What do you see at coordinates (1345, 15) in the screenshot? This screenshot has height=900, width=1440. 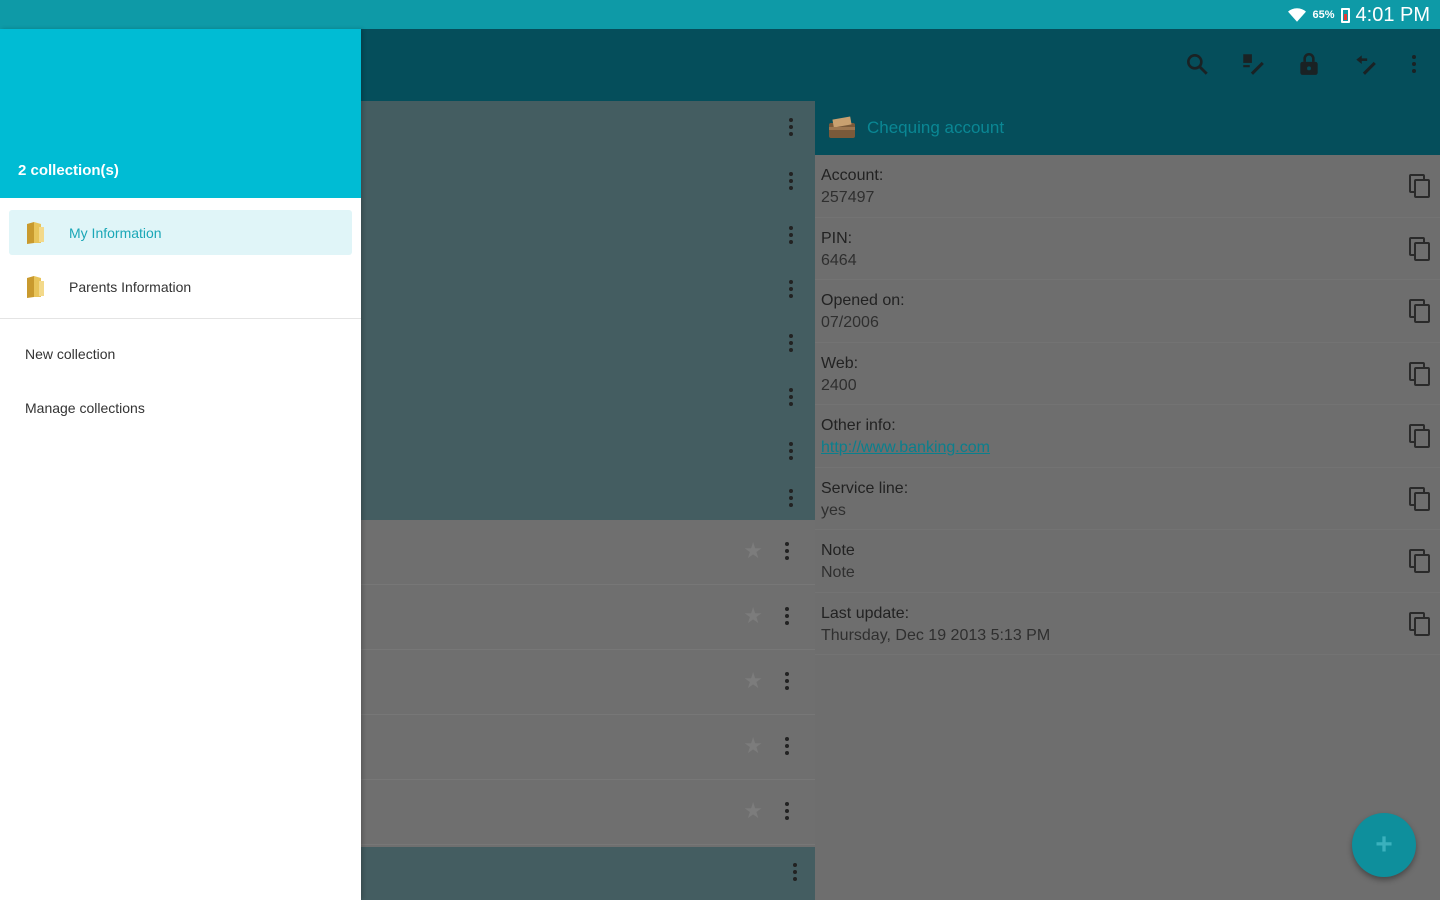 I see `battery-icon` at bounding box center [1345, 15].